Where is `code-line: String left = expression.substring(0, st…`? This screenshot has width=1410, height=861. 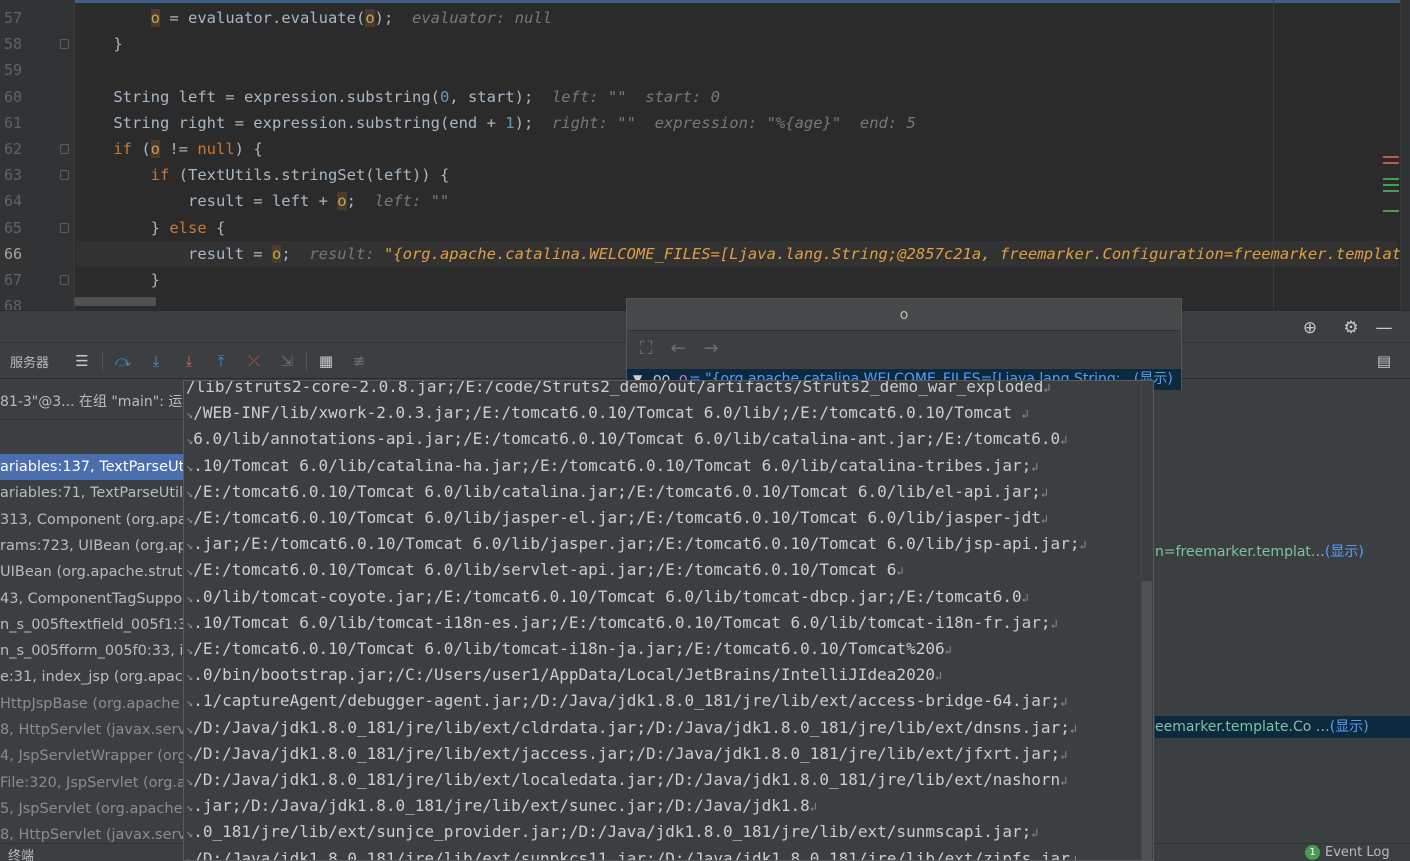 code-line: String left = expression.substring(0, st… is located at coordinates (737, 97).